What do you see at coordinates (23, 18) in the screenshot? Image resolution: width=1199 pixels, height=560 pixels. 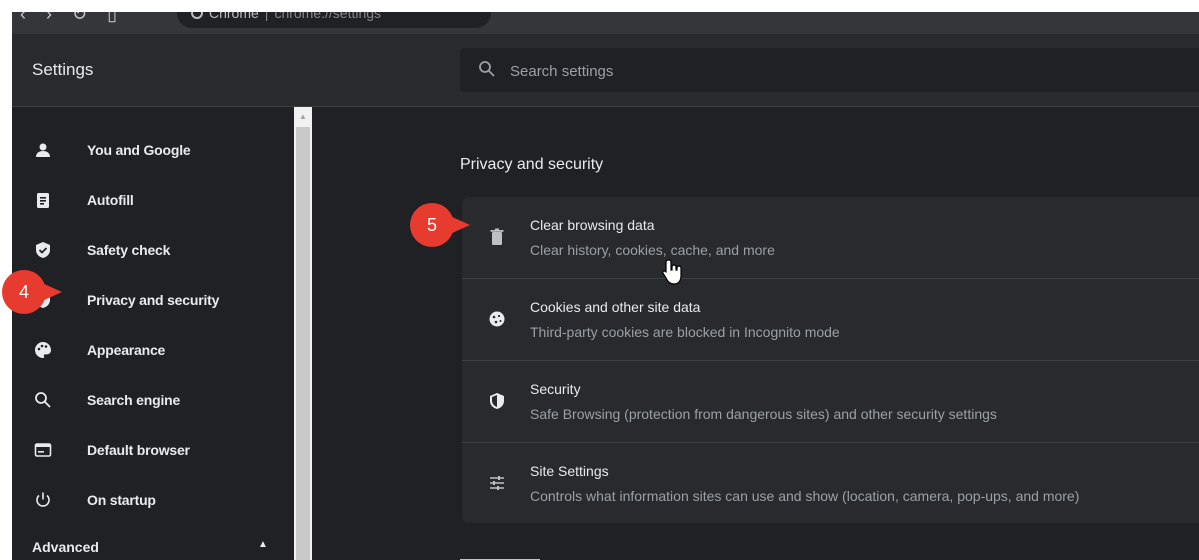 I see `back-icon: ‹` at bounding box center [23, 18].